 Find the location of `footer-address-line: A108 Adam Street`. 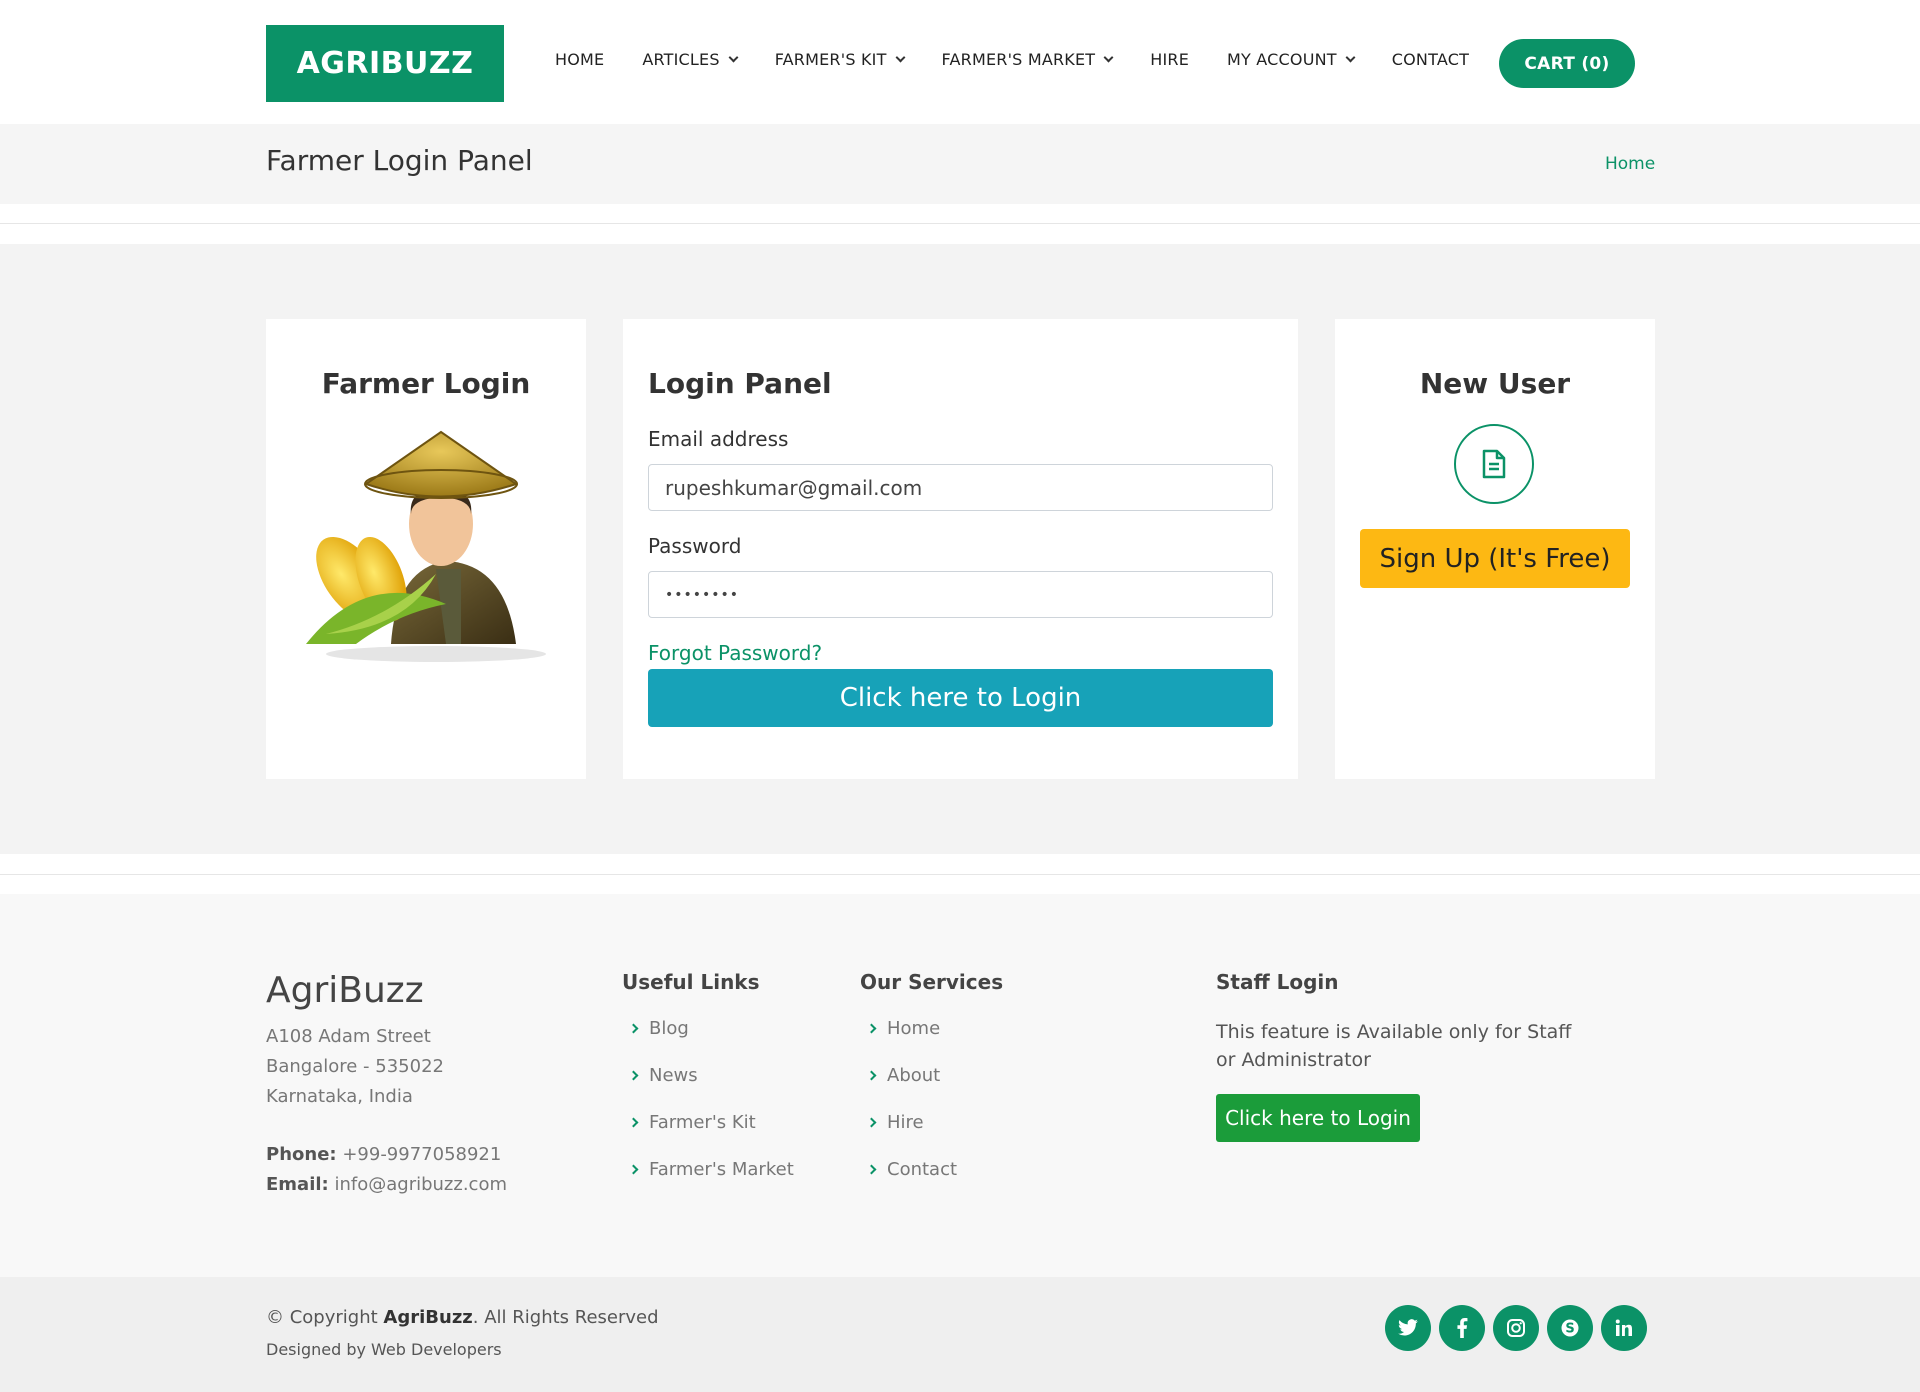

footer-address-line: A108 Adam Street is located at coordinates (348, 1036).